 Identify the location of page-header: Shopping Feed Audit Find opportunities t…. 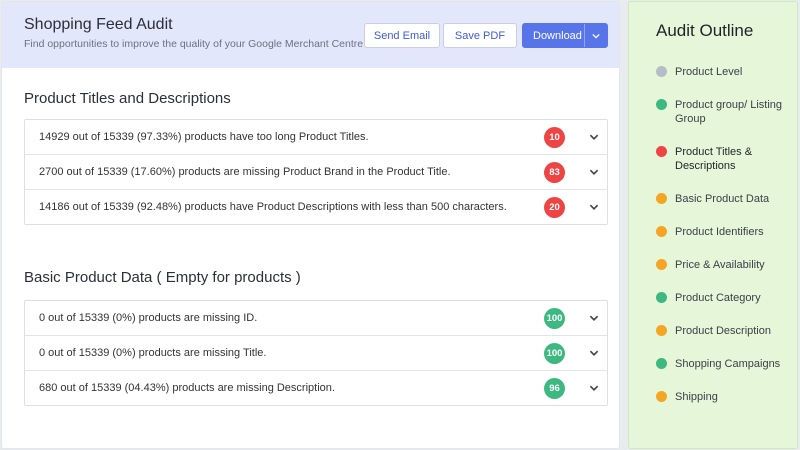
(310, 35).